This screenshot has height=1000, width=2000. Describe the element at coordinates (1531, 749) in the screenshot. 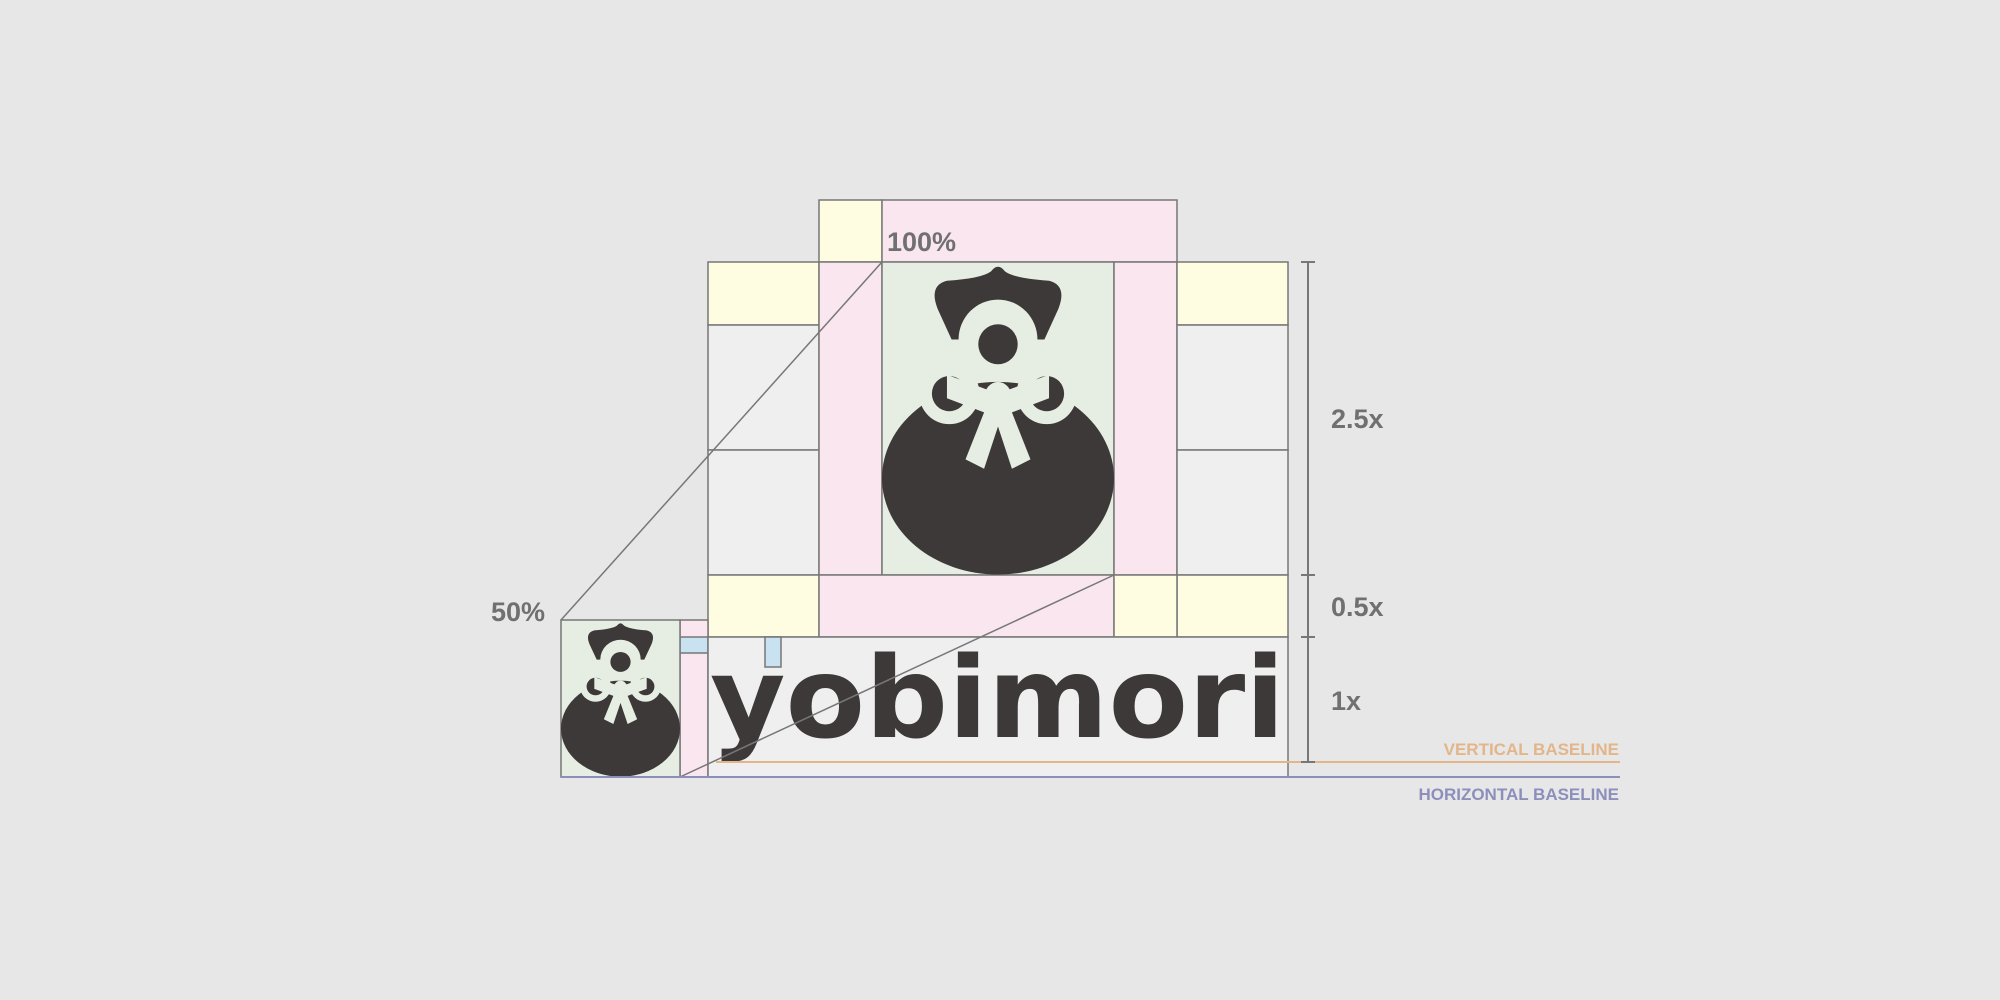

I see `vertical-baseline-label: VERTICAL BASELINE` at that location.